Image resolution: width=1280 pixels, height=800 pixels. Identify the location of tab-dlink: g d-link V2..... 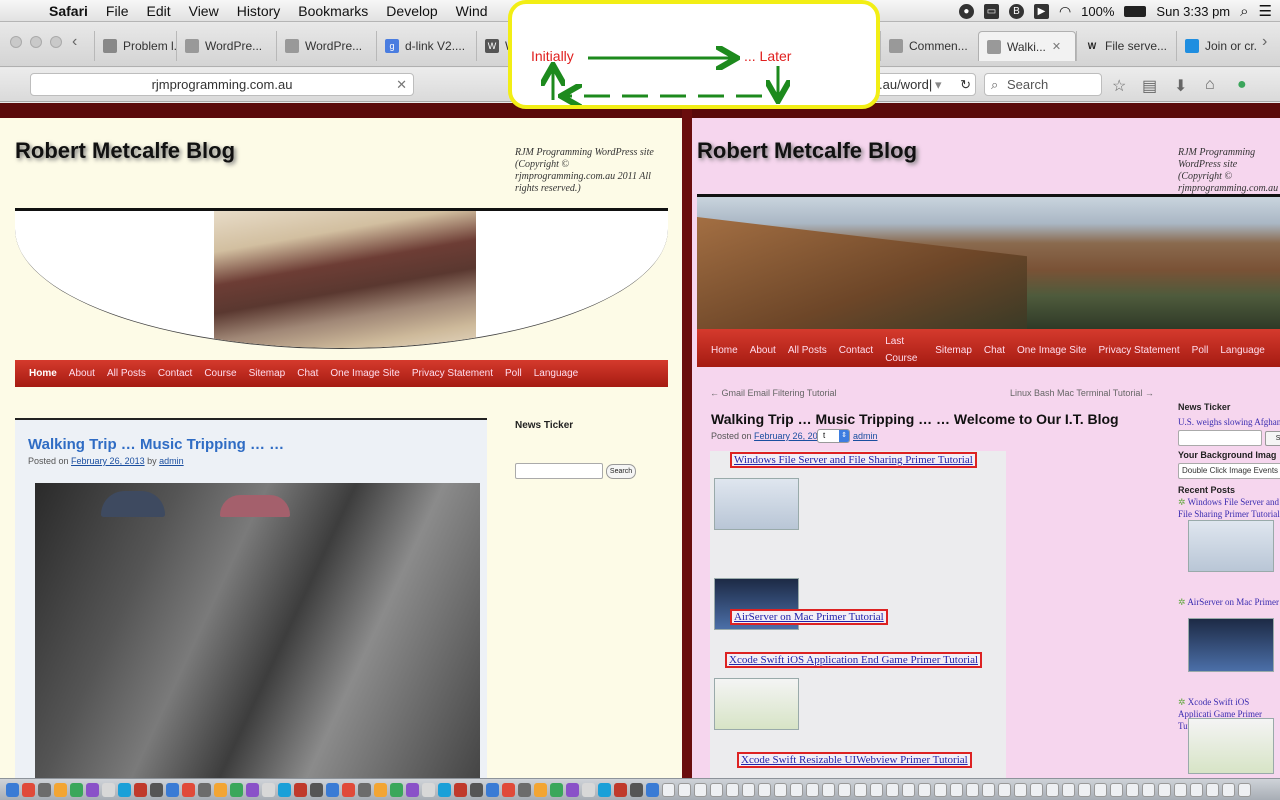
(426, 46).